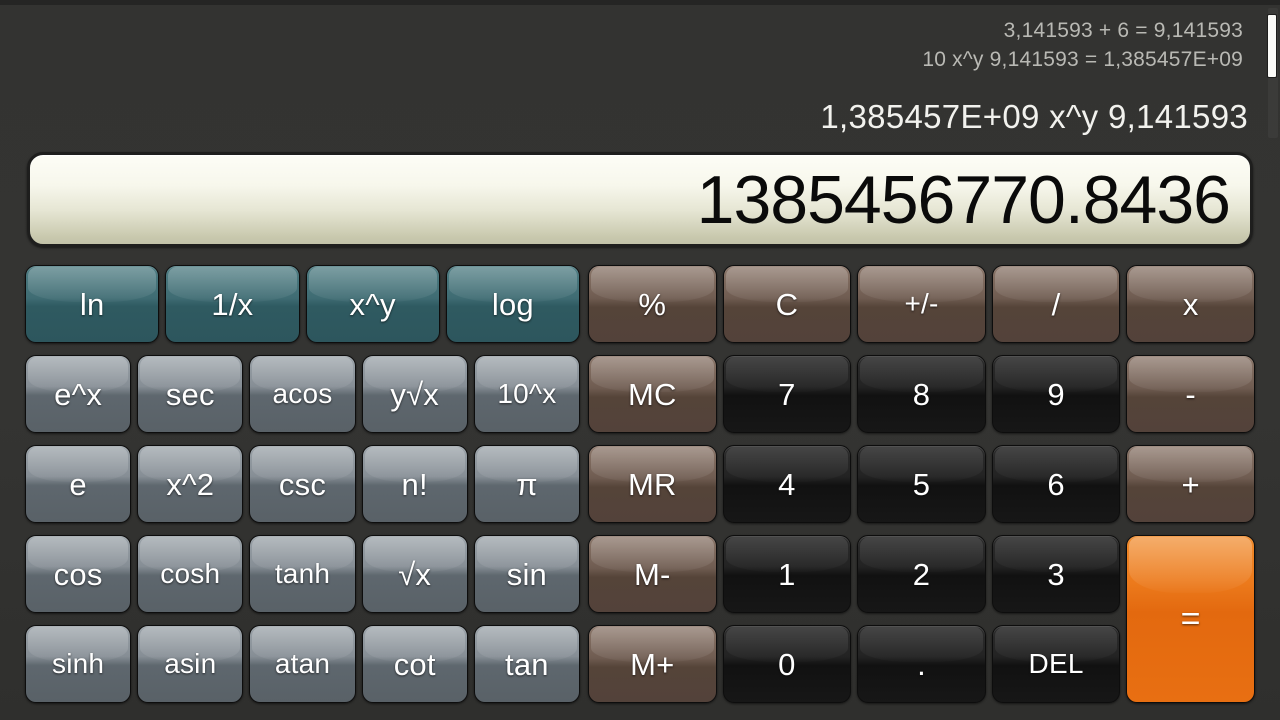 Image resolution: width=1280 pixels, height=720 pixels. What do you see at coordinates (1034, 116) in the screenshot?
I see `current-expression: 1,385457E+09 x^y 9,141593` at bounding box center [1034, 116].